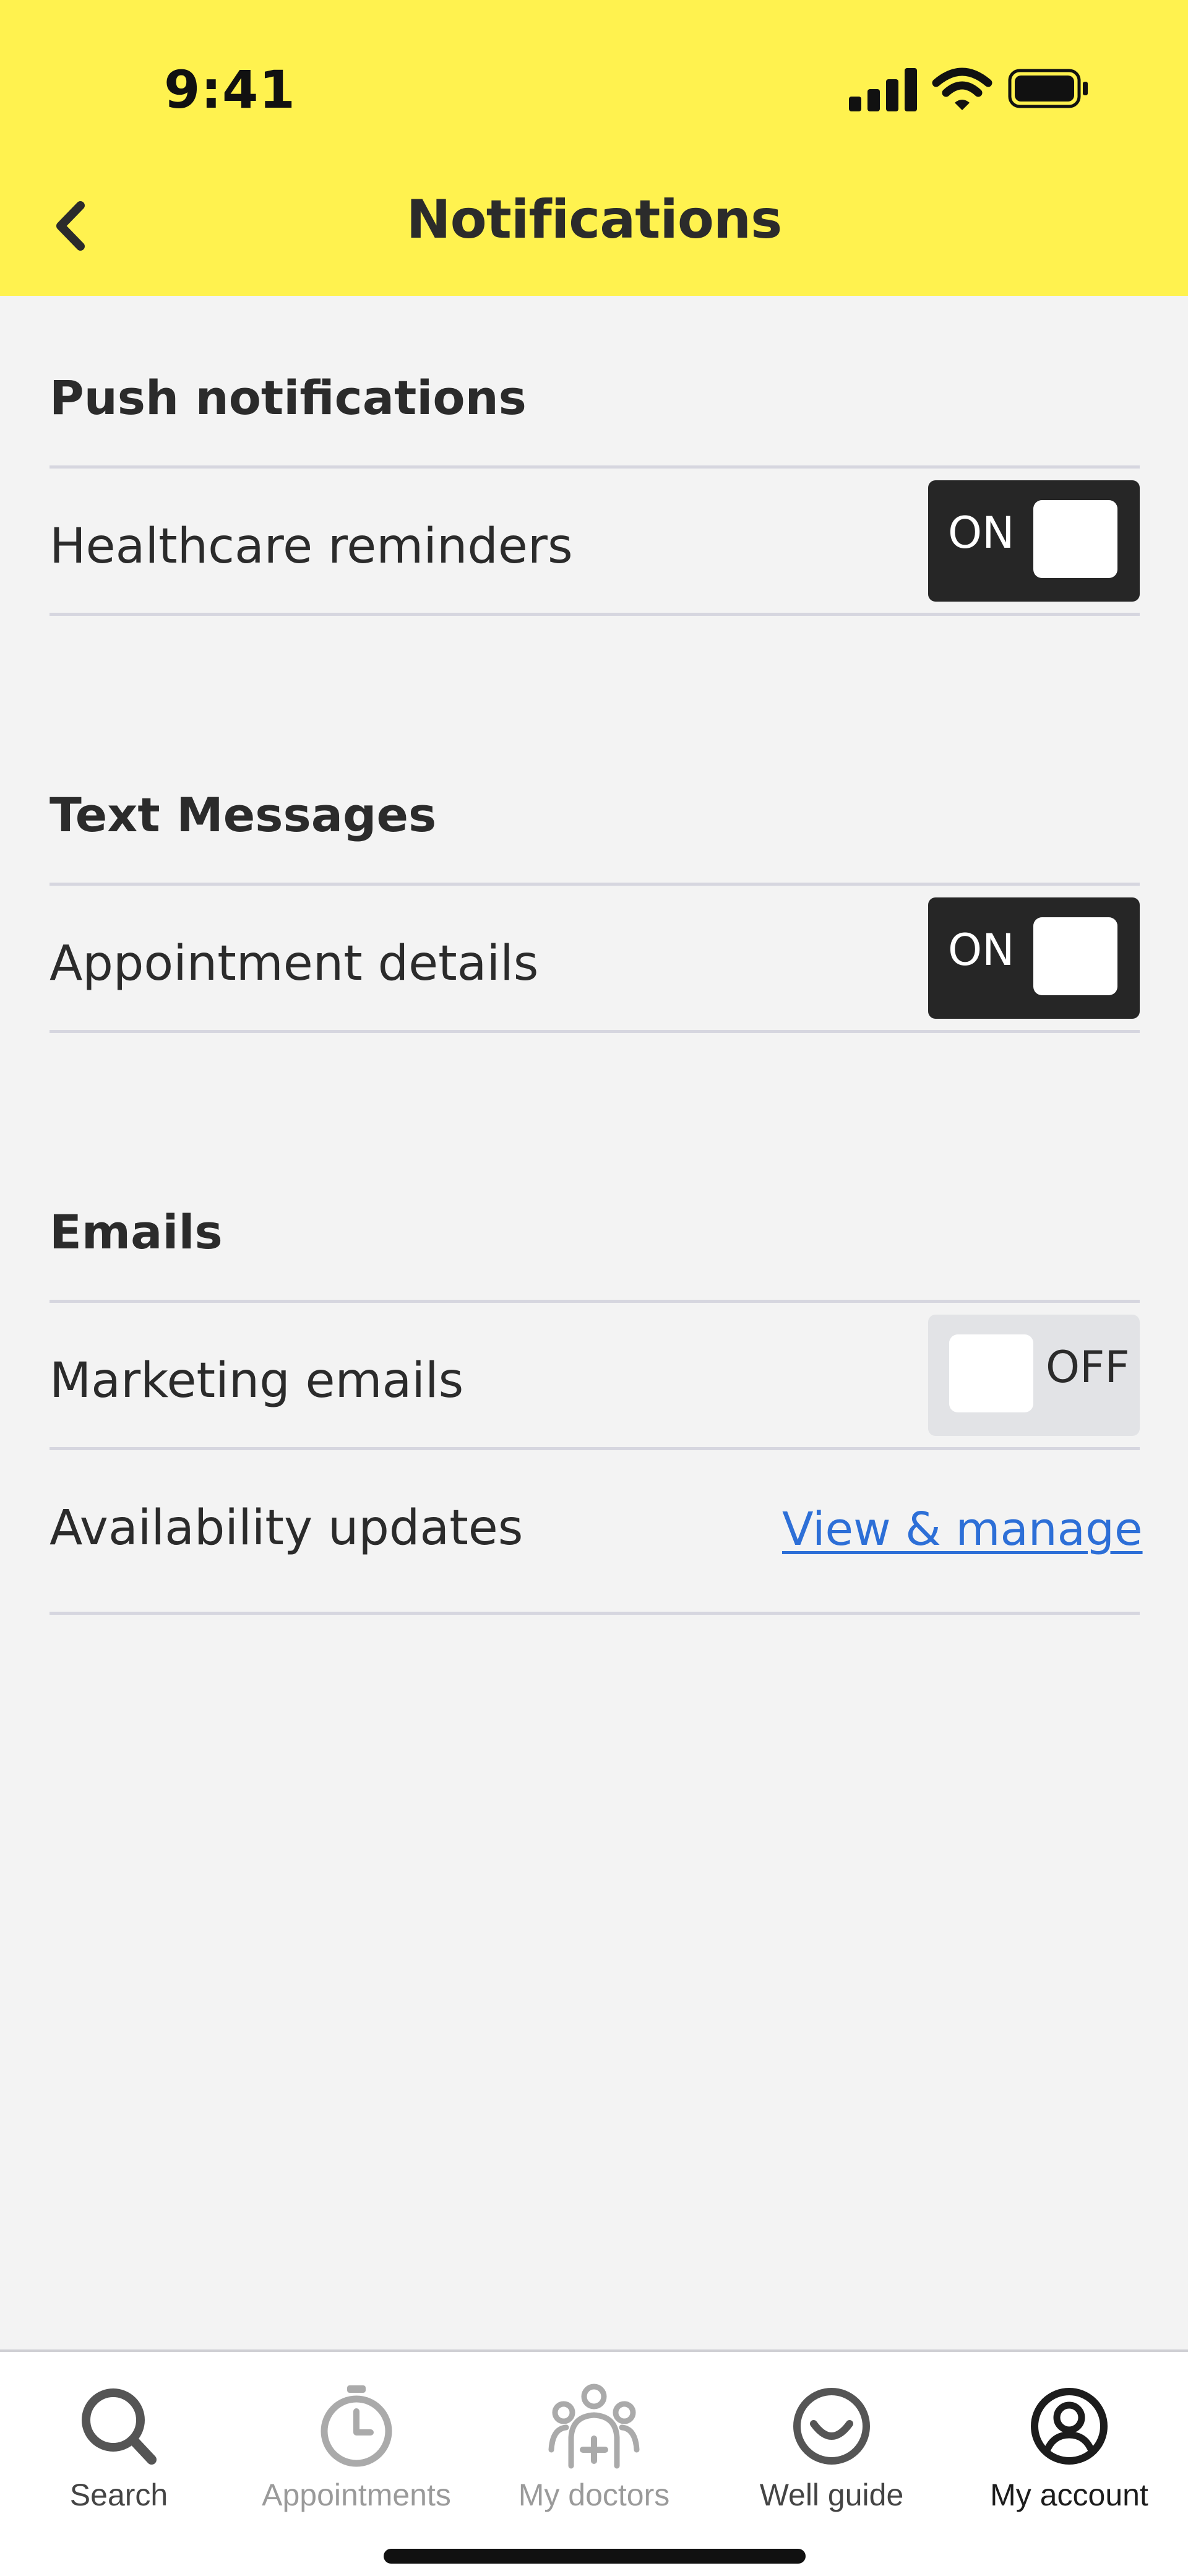 The height and width of the screenshot is (2576, 1188). I want to click on toggle-state-text: OFF, so click(1088, 1367).